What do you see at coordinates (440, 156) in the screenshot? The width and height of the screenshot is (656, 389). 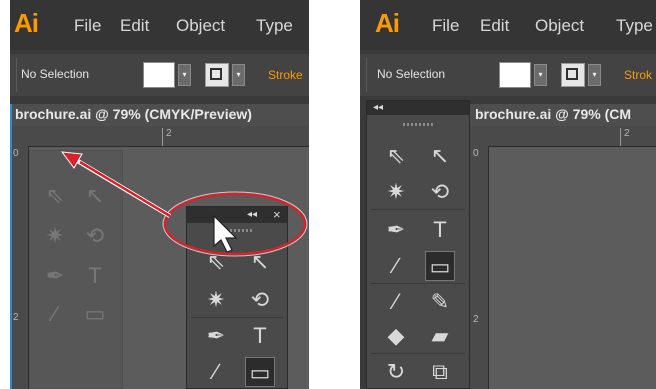 I see `direct-selection-tool: ↖` at bounding box center [440, 156].